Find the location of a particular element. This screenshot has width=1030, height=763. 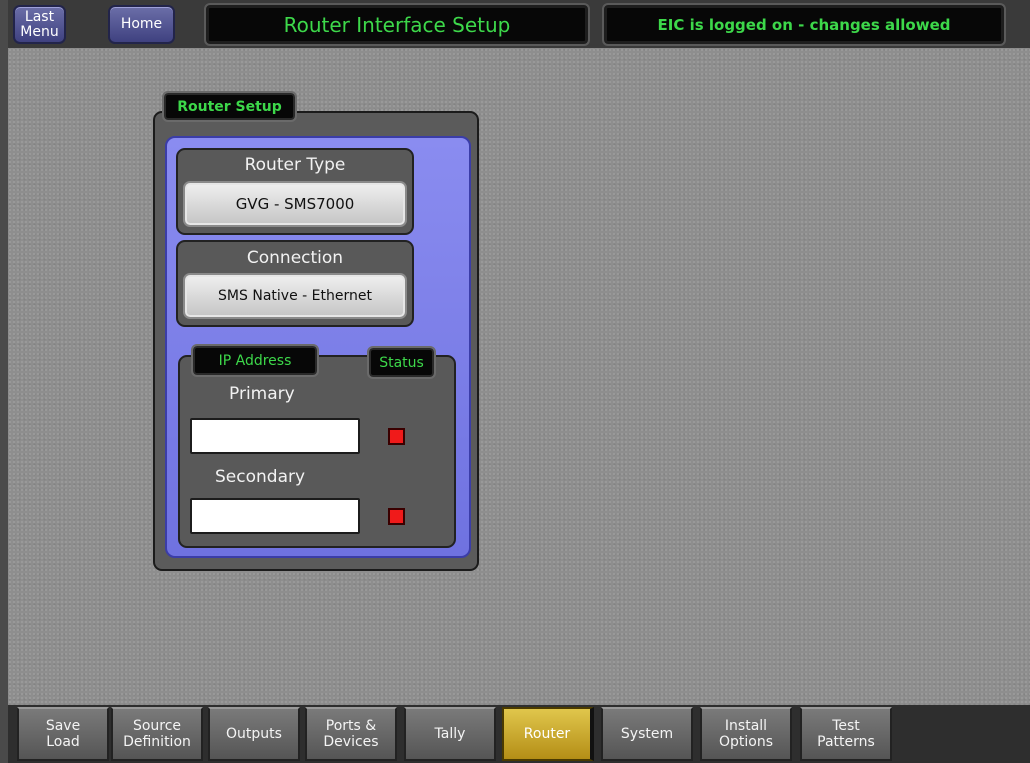

connection-button: SMS Native - Ethernet is located at coordinates (295, 296).